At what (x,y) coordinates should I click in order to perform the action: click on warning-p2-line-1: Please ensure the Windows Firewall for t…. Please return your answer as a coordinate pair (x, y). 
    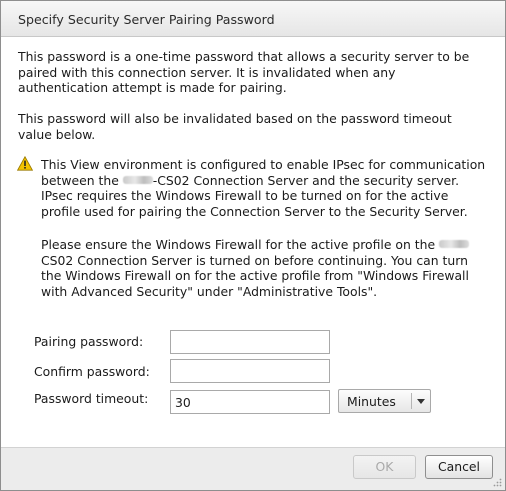
    Looking at the image, I should click on (268, 245).